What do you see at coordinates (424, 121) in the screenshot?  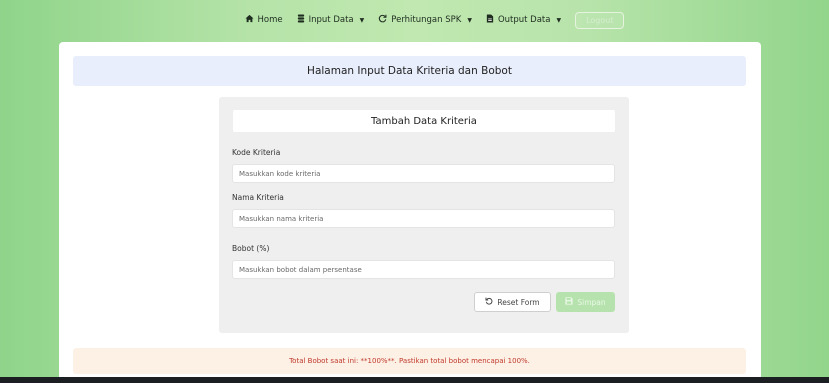 I see `form-title: Tambah Data Kriteria` at bounding box center [424, 121].